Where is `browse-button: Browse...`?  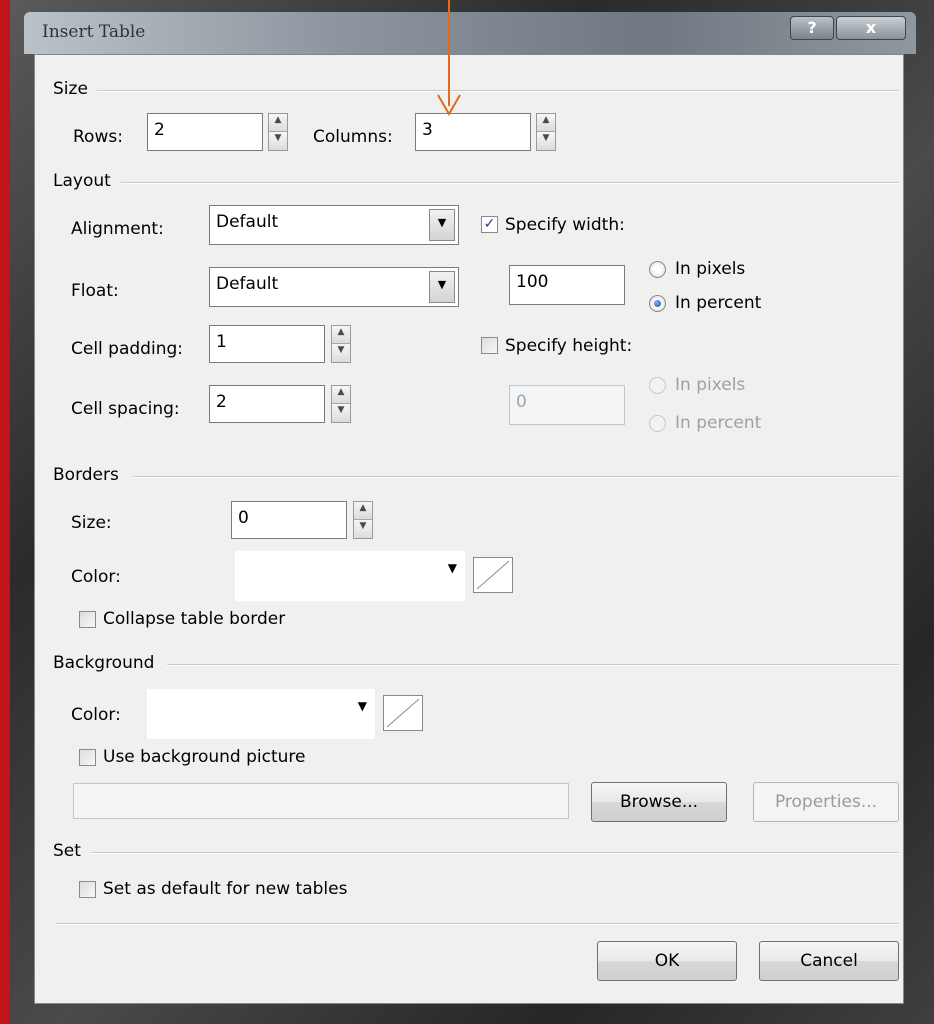 browse-button: Browse... is located at coordinates (659, 802).